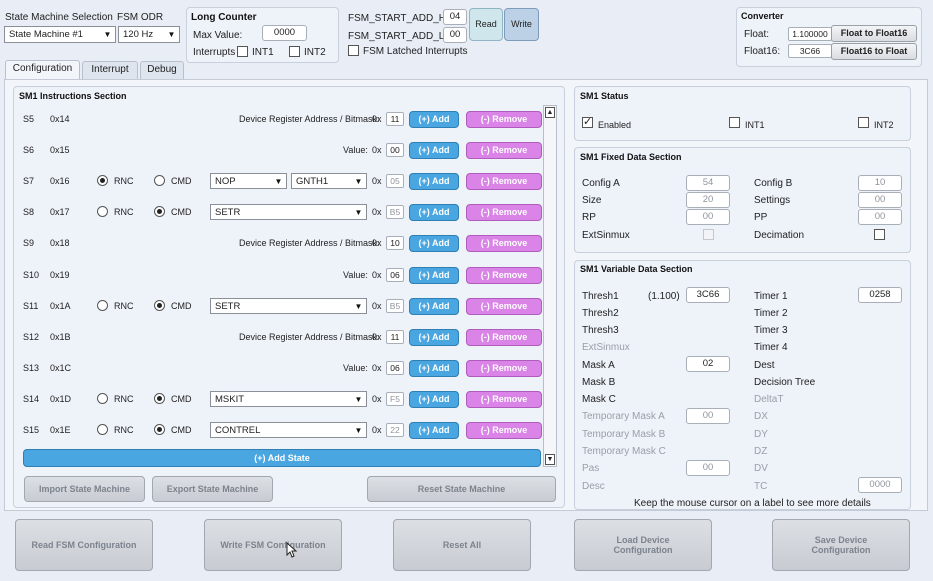 This screenshot has width=933, height=581. Describe the element at coordinates (880, 200) in the screenshot. I see `settings-input: 00` at that location.